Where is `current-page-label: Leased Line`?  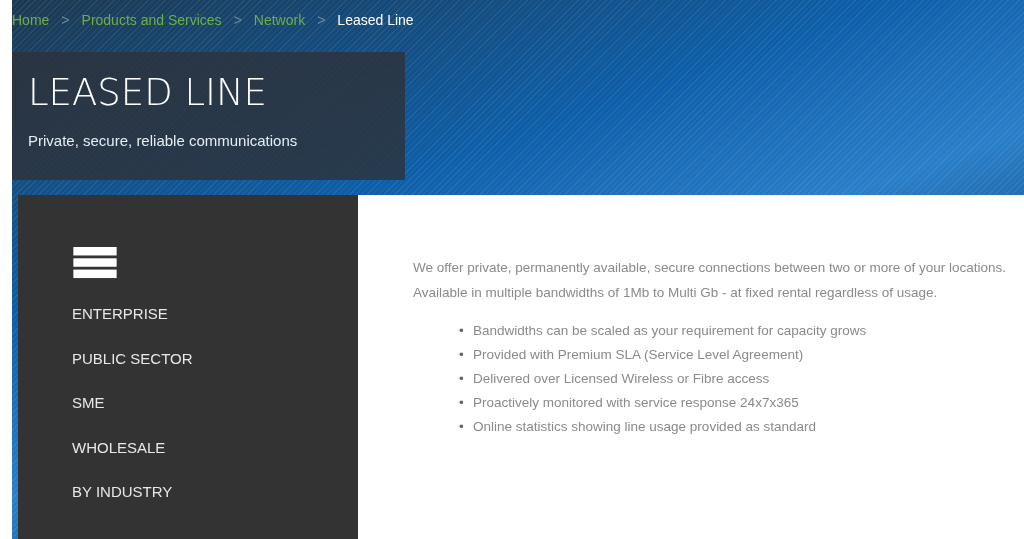
current-page-label: Leased Line is located at coordinates (375, 21).